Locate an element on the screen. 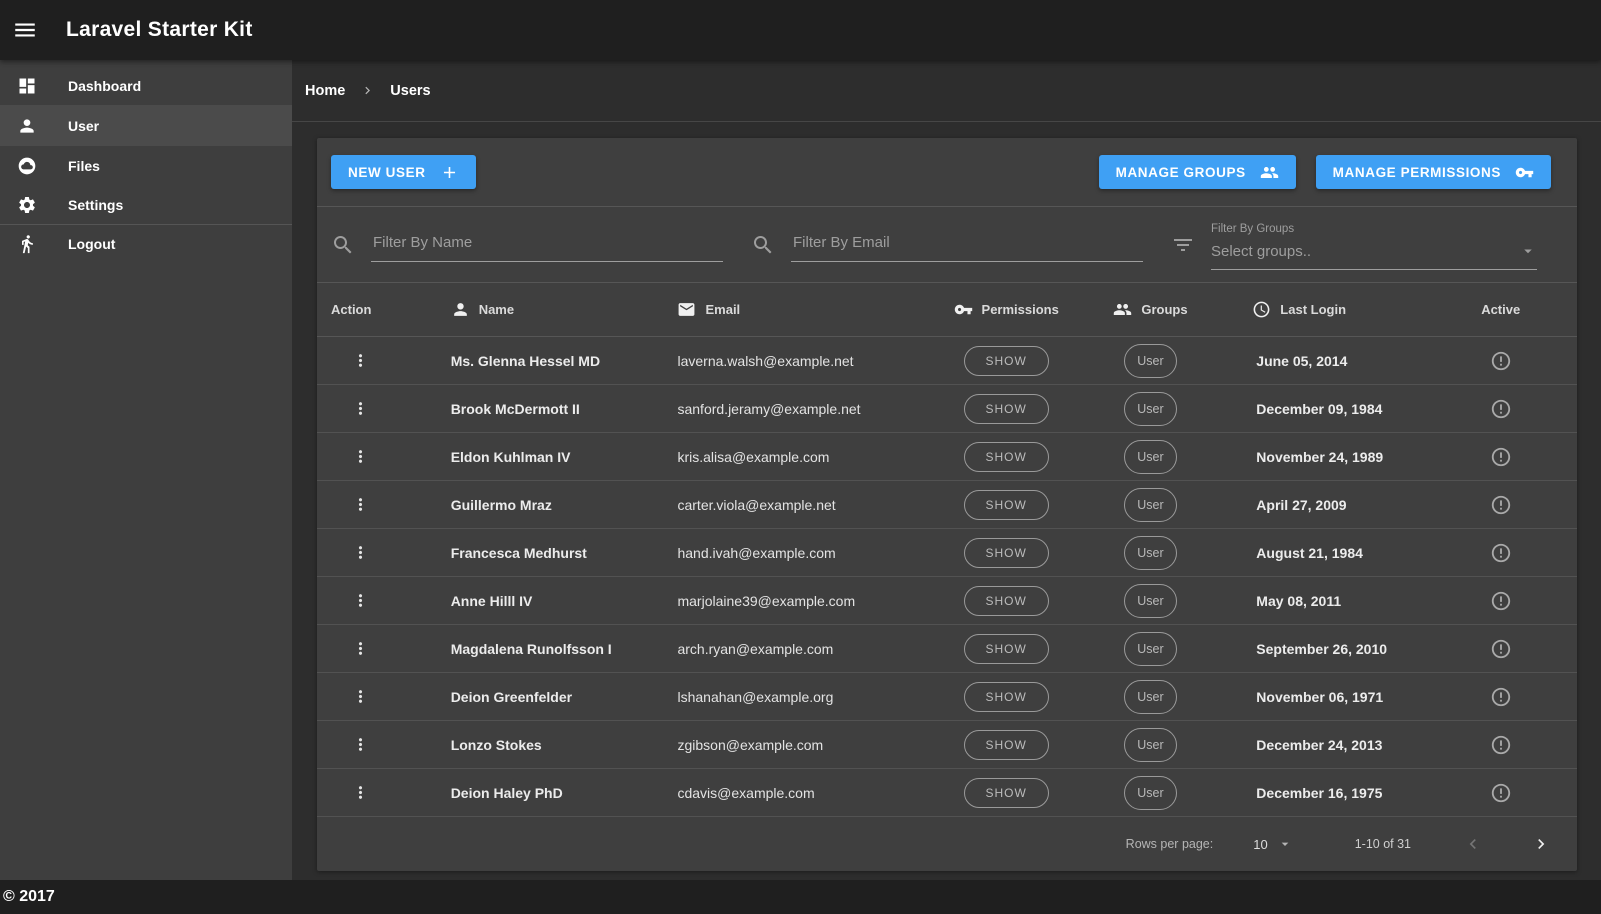 The image size is (1601, 914). user-email: hand.ivah@example.com is located at coordinates (756, 552).